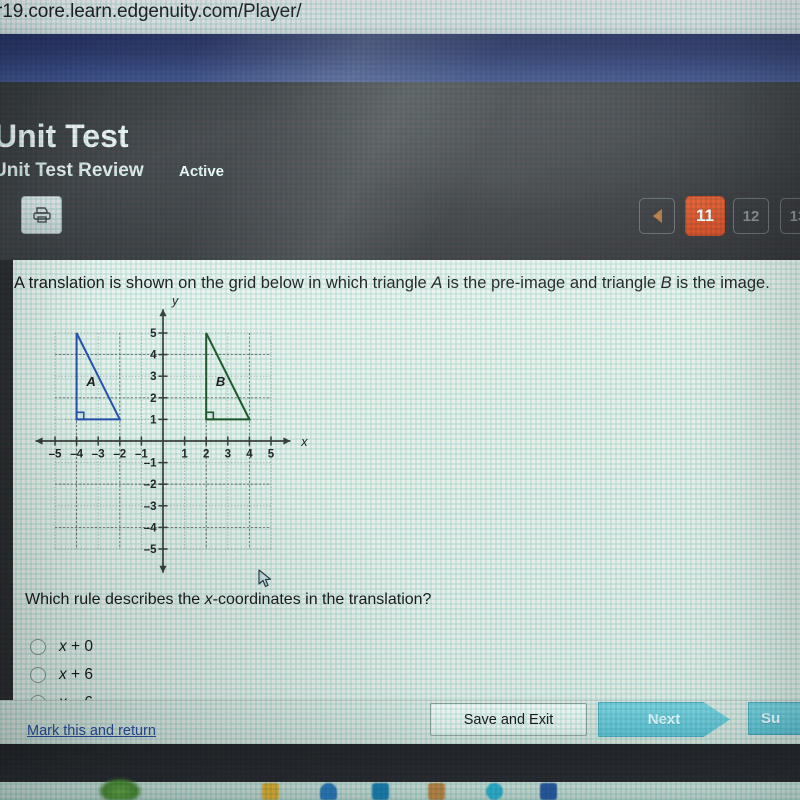 The image size is (800, 800). I want to click on option-2-var: x, so click(63, 674).